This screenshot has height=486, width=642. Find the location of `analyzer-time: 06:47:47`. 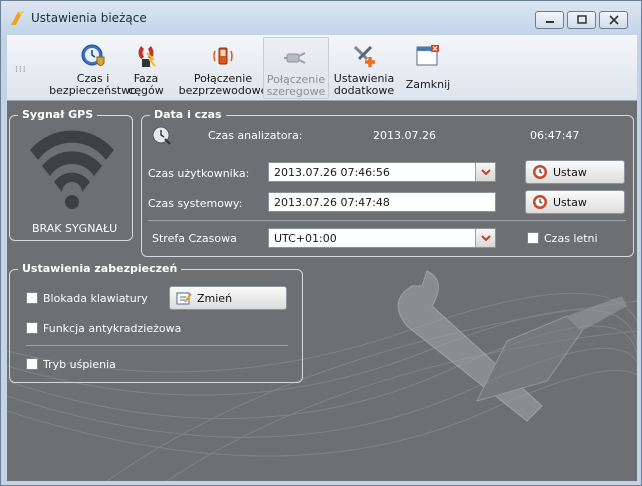

analyzer-time: 06:47:47 is located at coordinates (555, 135).